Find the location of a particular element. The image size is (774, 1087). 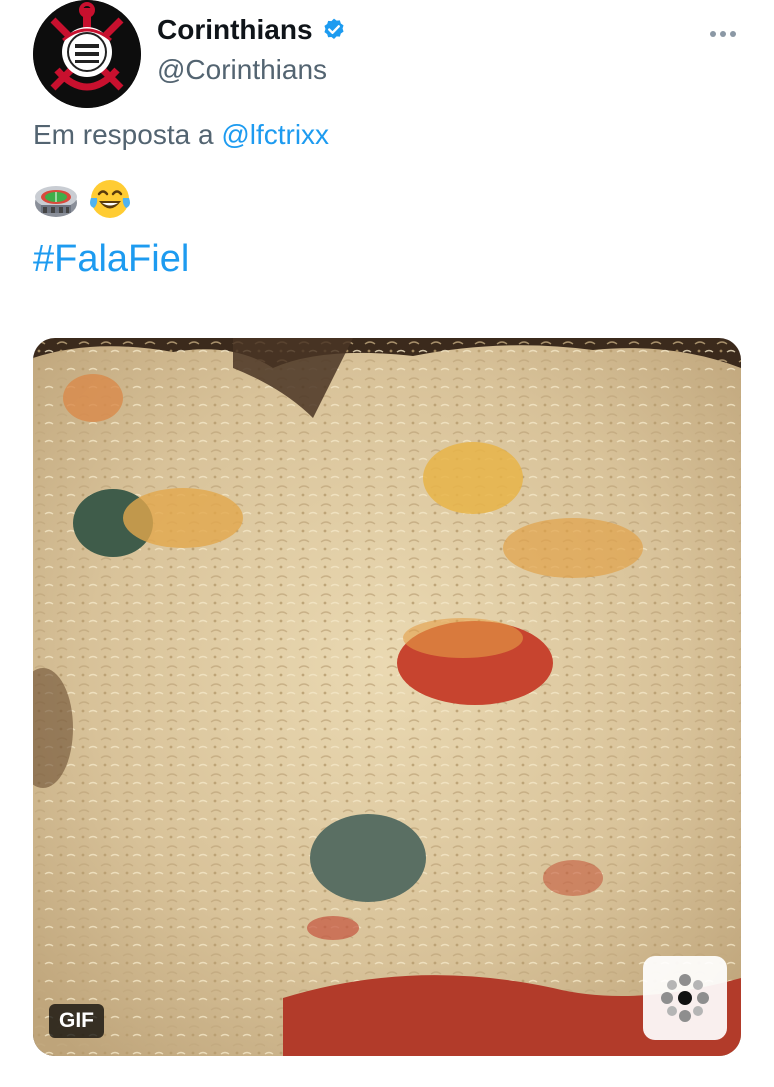

gif-badge: GIF is located at coordinates (76, 1021).